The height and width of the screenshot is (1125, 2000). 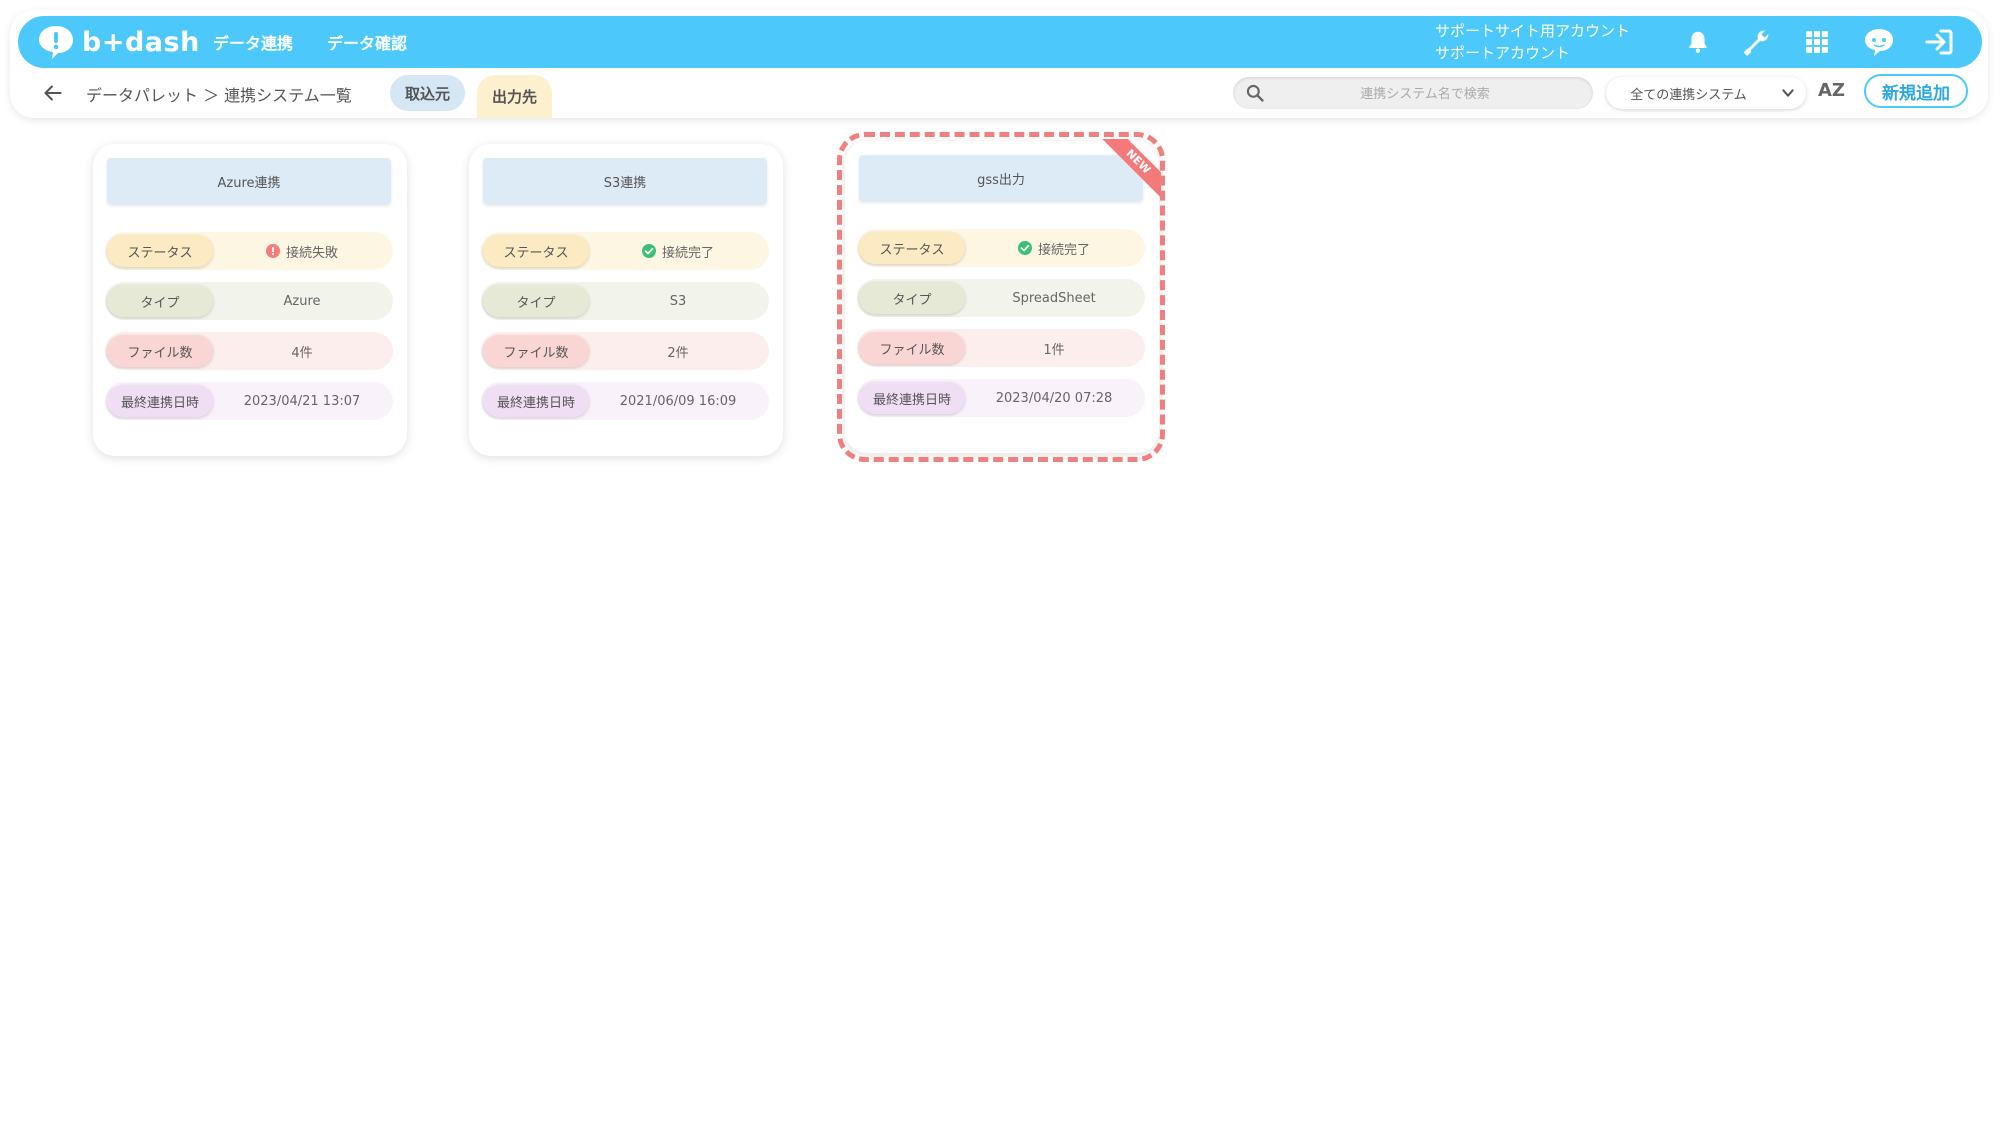 I want to click on status-value: 接続失敗, so click(x=302, y=251).